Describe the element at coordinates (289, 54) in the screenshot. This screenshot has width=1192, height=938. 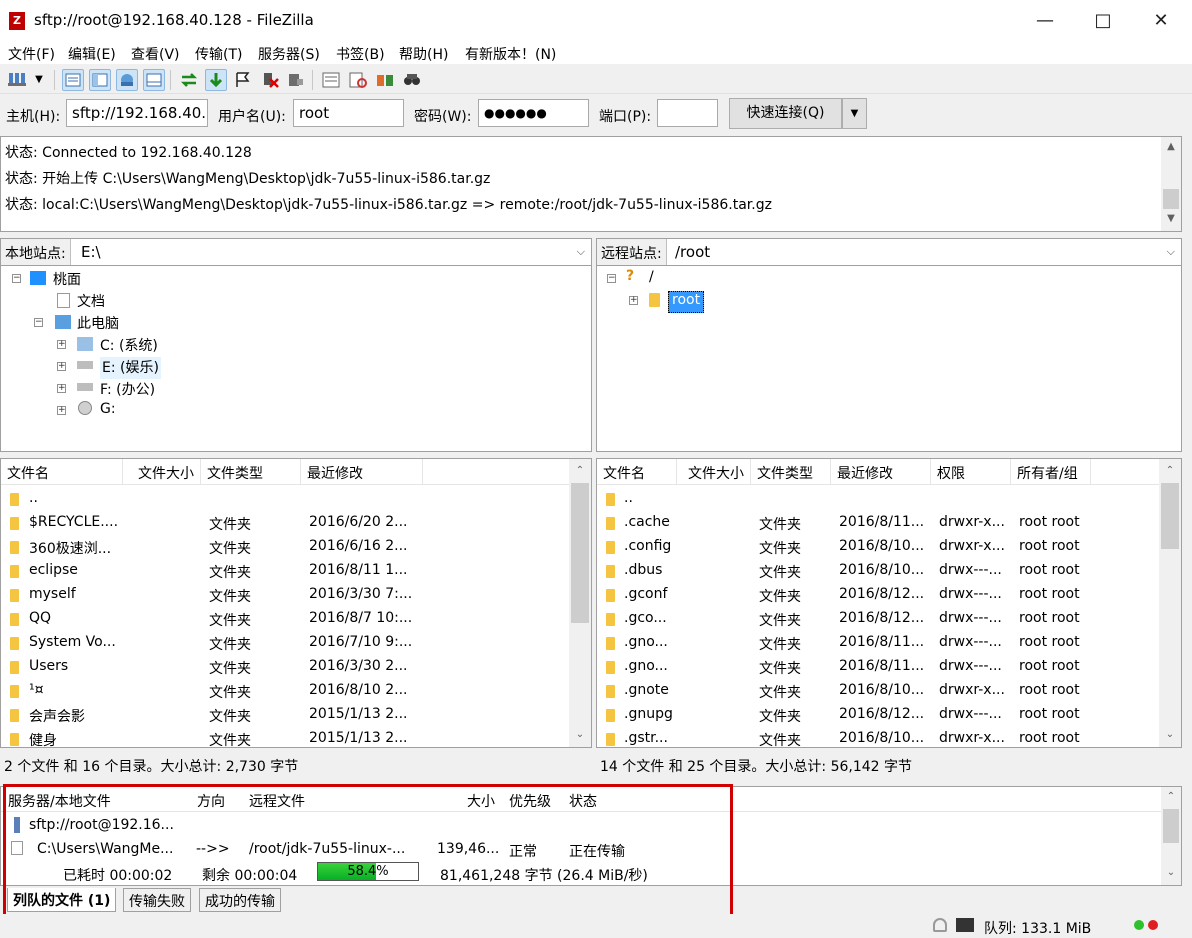
I see `menu-server: 服务器(S)` at that location.